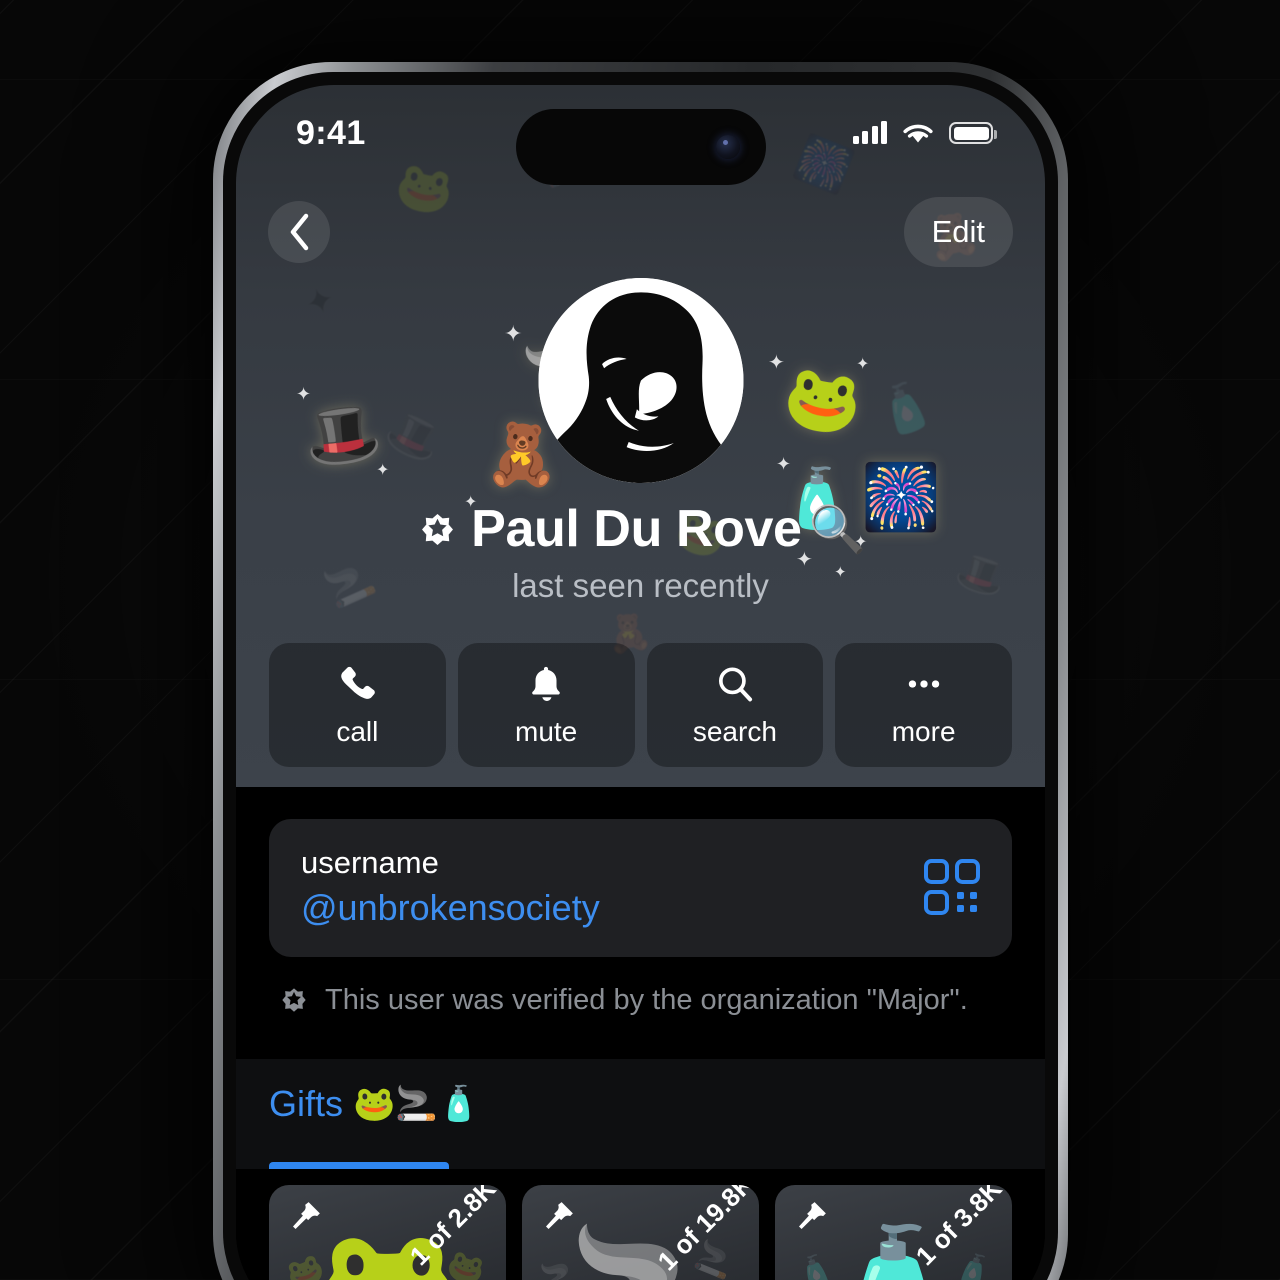  Describe the element at coordinates (370, 862) in the screenshot. I see `username-label: username` at that location.